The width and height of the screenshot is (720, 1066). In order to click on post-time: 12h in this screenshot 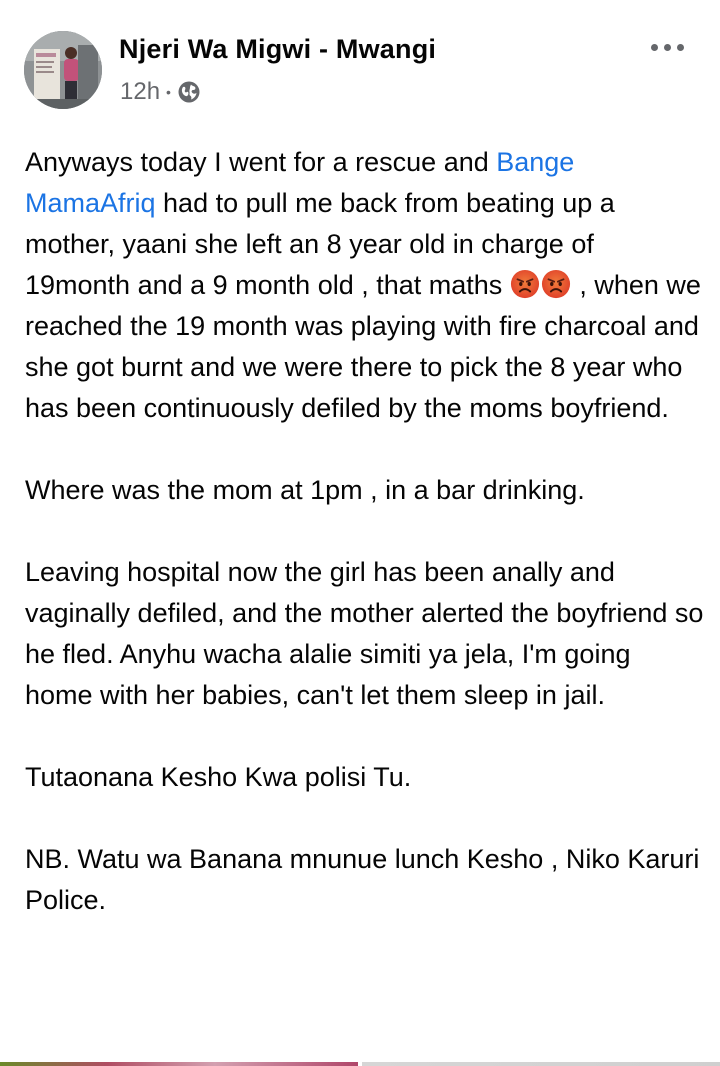, I will do `click(140, 92)`.